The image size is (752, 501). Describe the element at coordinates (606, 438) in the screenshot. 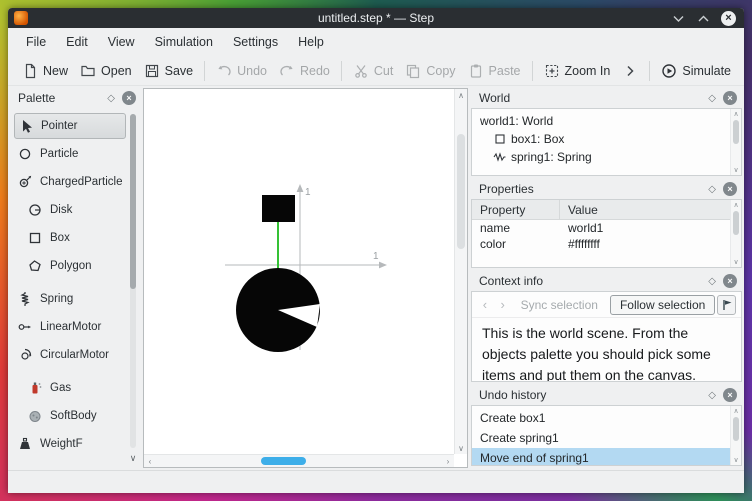

I see `undo-item-create-spring1: Create spring1` at that location.